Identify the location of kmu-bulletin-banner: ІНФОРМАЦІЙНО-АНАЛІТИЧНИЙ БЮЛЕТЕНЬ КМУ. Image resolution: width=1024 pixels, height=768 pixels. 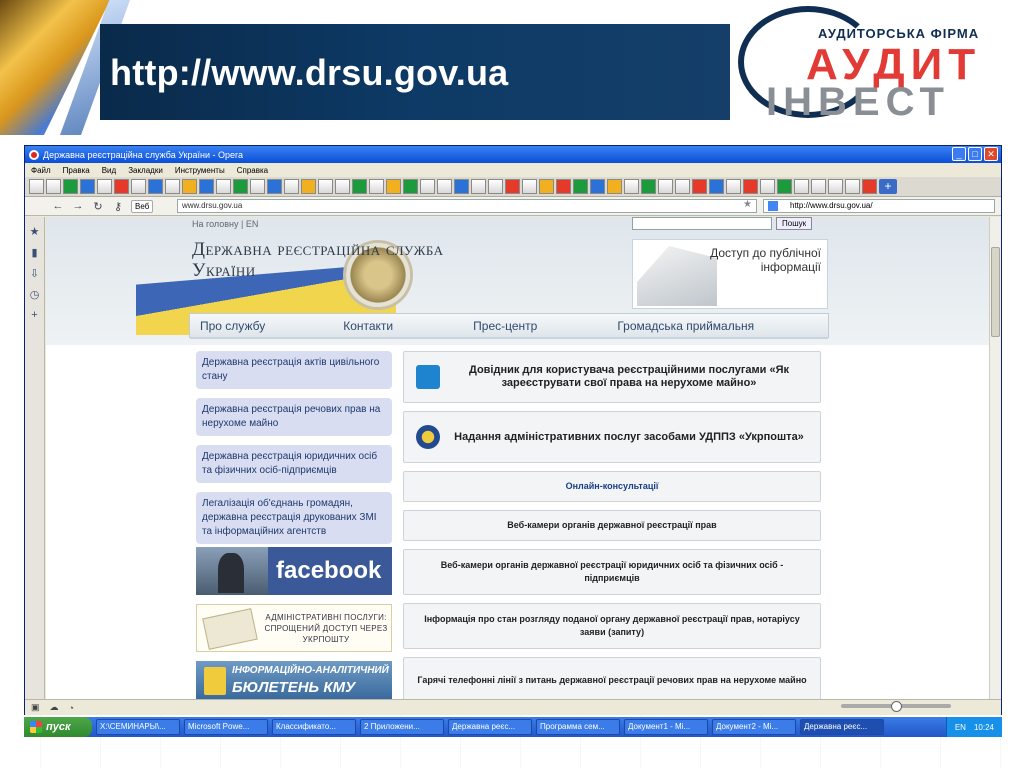
(294, 680).